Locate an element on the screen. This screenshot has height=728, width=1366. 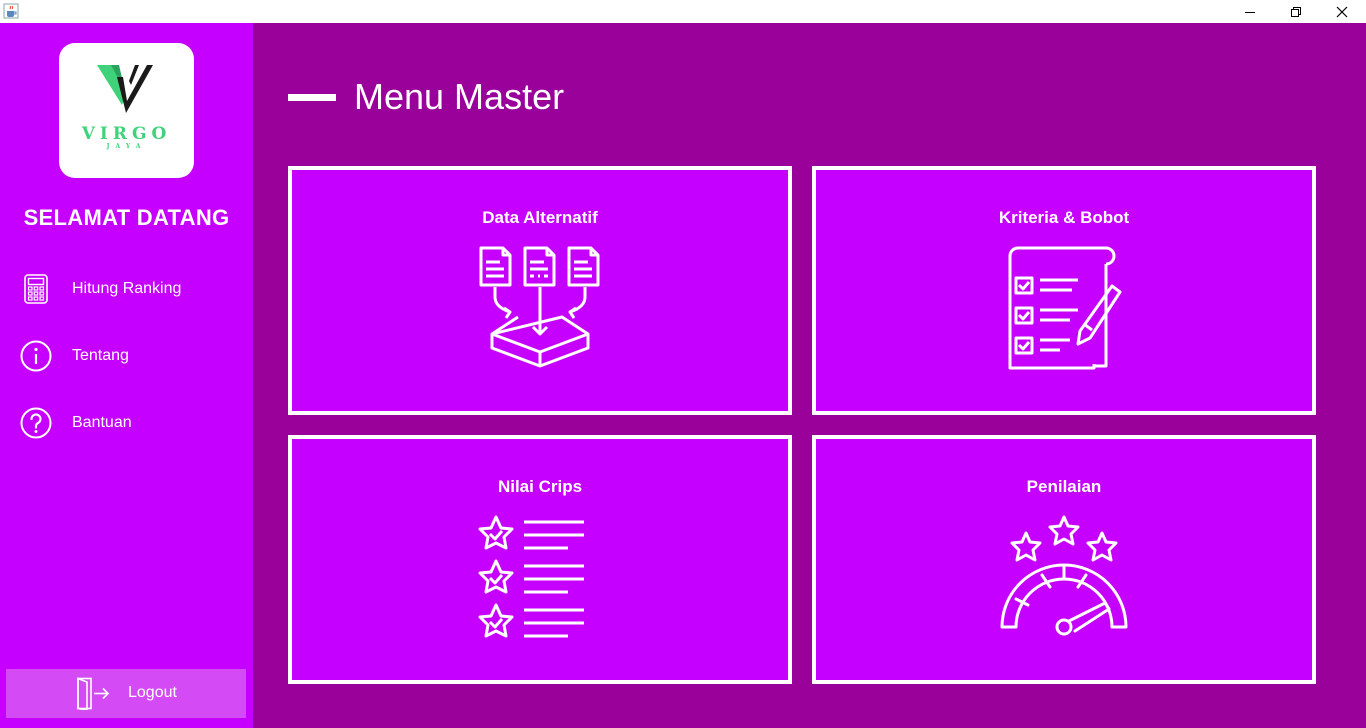
documents-to-box-icon is located at coordinates (539, 307).